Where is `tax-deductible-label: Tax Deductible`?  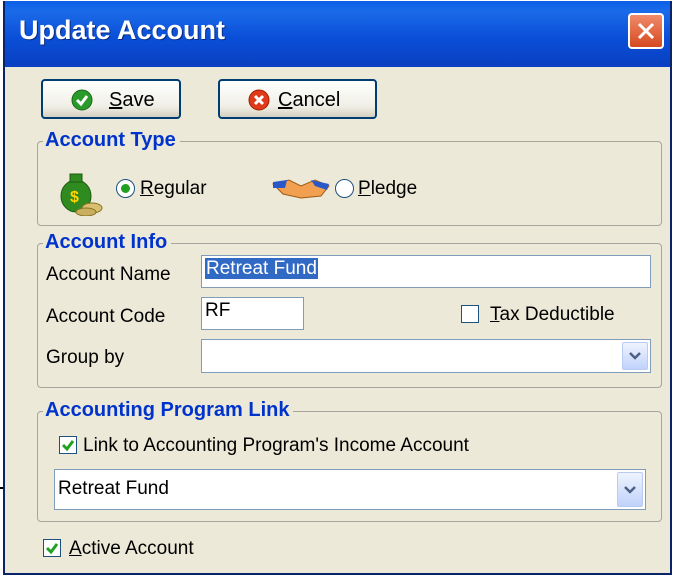 tax-deductible-label: Tax Deductible is located at coordinates (552, 315).